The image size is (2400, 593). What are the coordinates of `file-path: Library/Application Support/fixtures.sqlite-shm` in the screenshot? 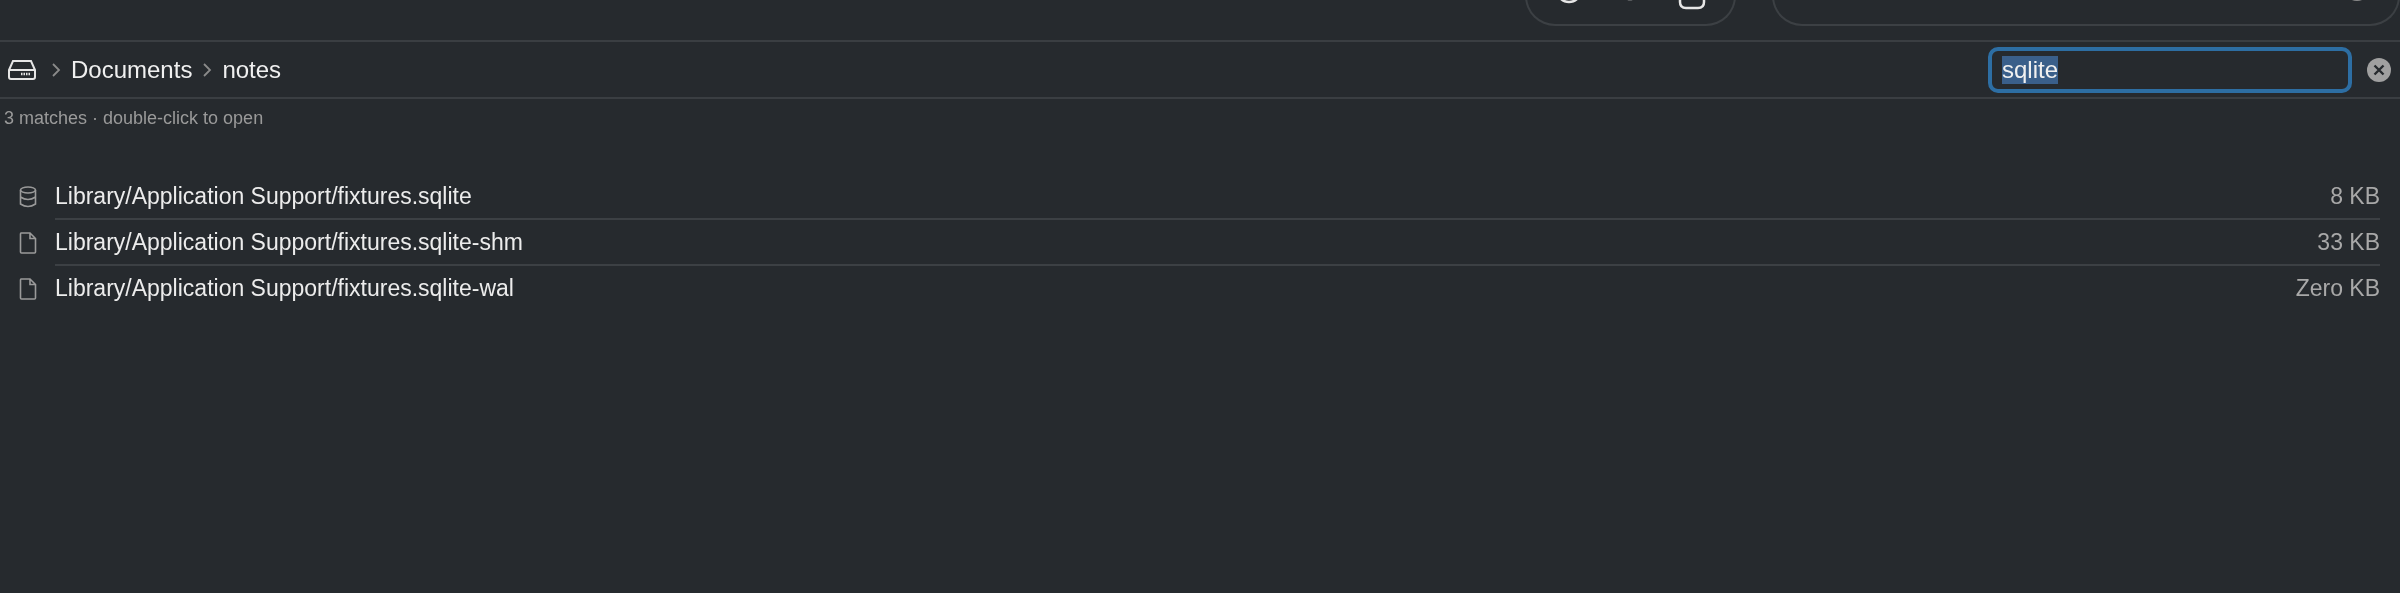 It's located at (289, 242).